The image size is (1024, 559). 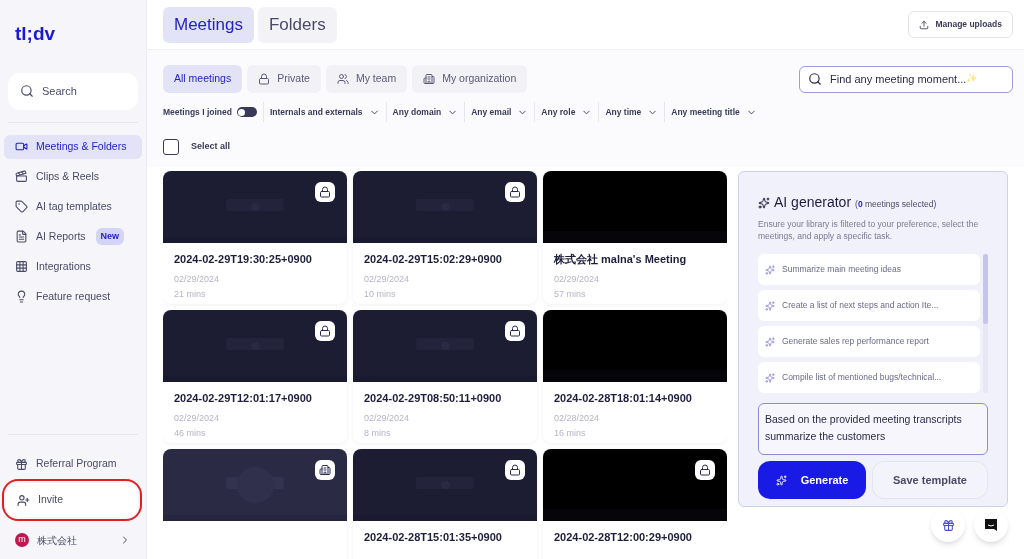 What do you see at coordinates (570, 433) in the screenshot?
I see `meeting-duration: 16 mins` at bounding box center [570, 433].